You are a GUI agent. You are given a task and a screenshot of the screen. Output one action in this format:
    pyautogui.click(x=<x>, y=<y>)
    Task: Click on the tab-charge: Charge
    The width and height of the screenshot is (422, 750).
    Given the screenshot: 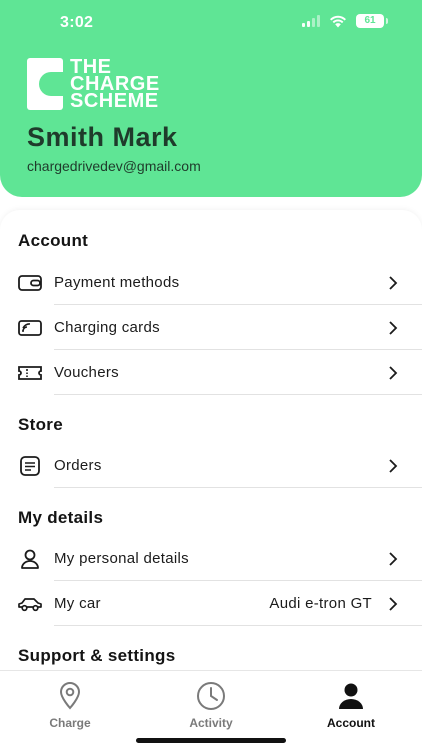 What is the action you would take?
    pyautogui.click(x=70, y=705)
    